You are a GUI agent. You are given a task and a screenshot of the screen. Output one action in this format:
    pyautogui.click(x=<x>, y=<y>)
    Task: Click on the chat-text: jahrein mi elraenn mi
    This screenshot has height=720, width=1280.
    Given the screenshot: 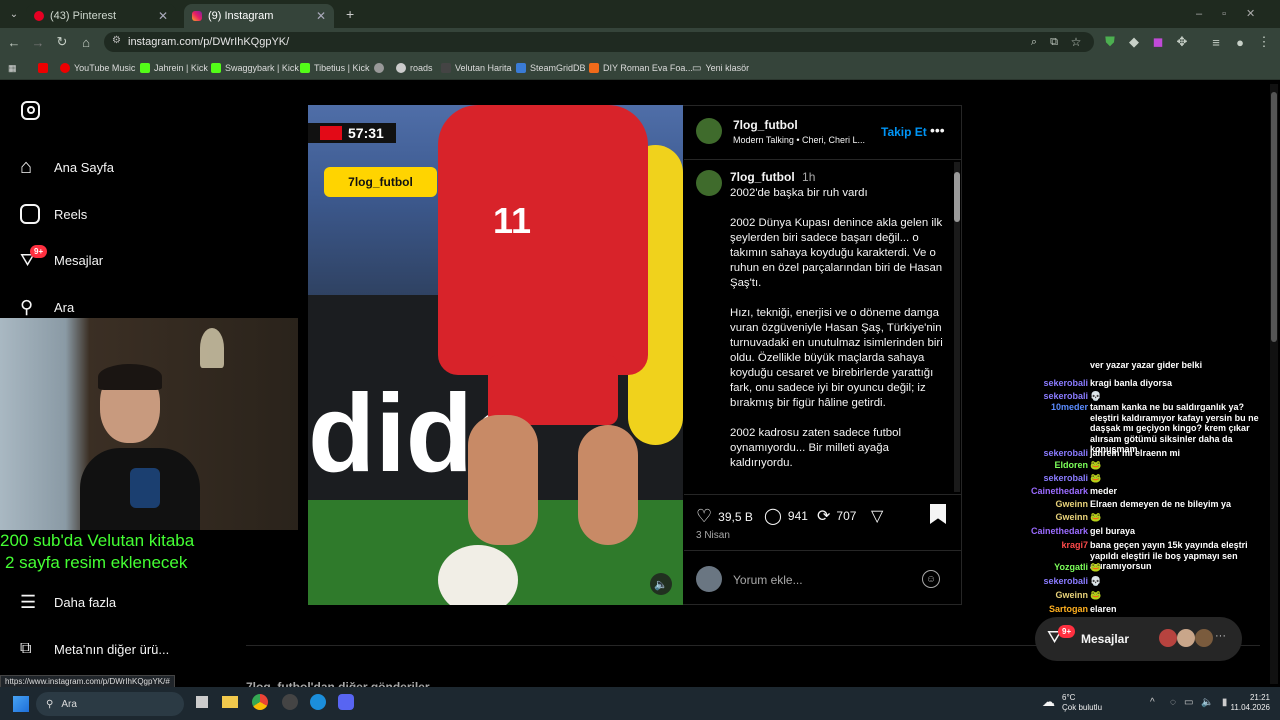 What is the action you would take?
    pyautogui.click(x=1135, y=453)
    